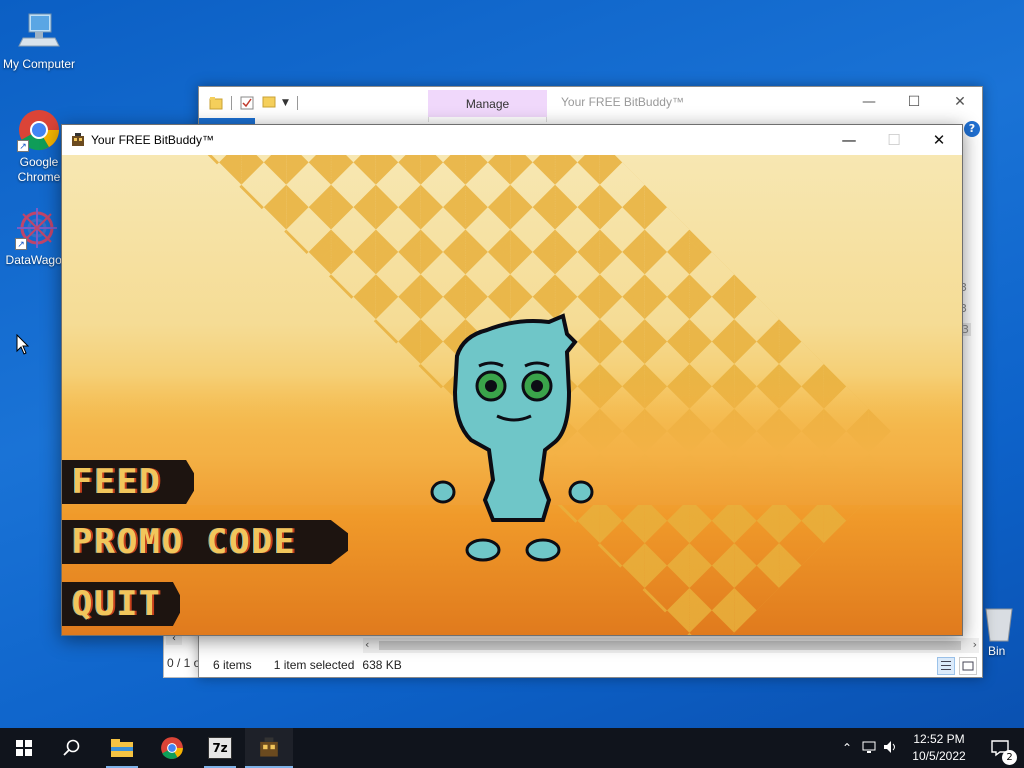  I want to click on bitbuddy-left-hand, so click(443, 492).